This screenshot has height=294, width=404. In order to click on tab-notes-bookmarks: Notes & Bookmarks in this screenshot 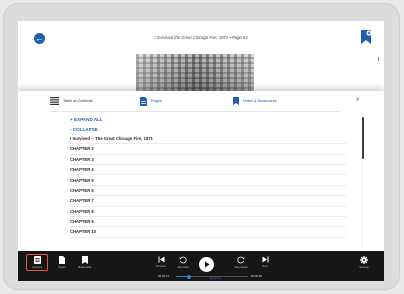, I will do `click(278, 101)`.